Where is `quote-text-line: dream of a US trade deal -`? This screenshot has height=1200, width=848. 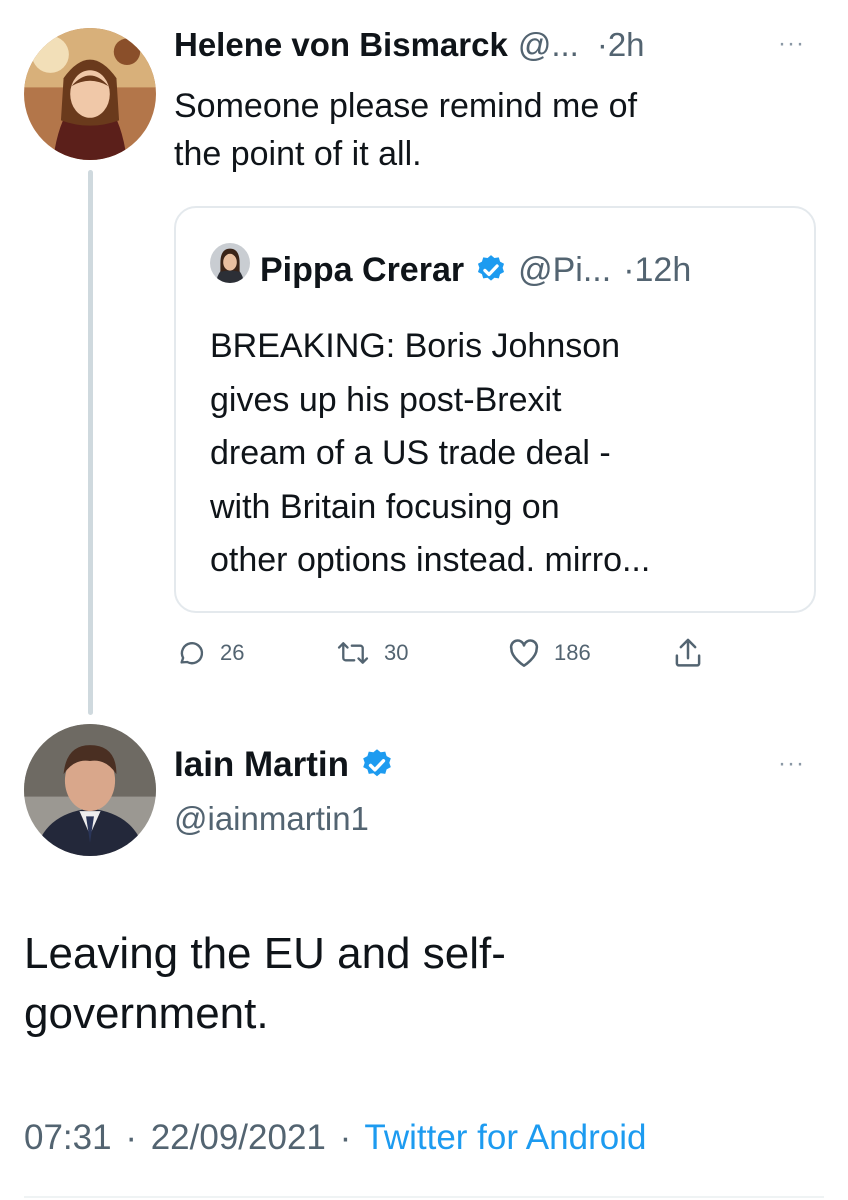
quote-text-line: dream of a US trade deal - is located at coordinates (410, 453).